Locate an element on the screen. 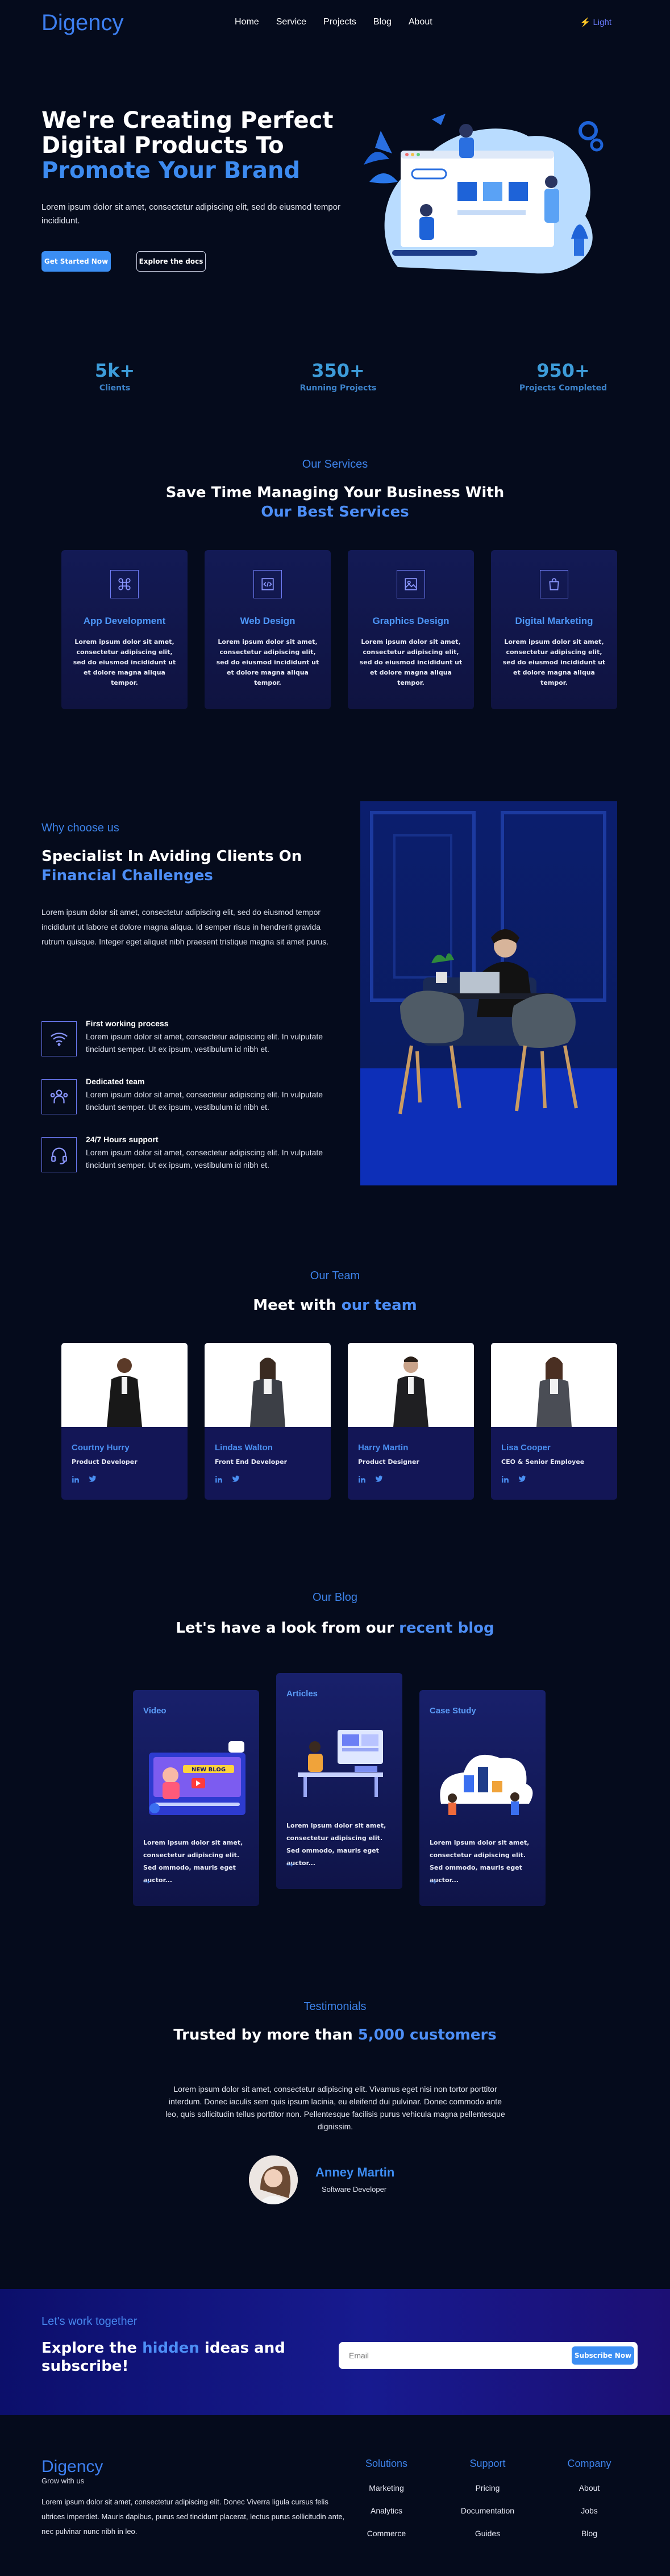 The image size is (670, 2576). blog-tag: Case Study is located at coordinates (453, 1711).